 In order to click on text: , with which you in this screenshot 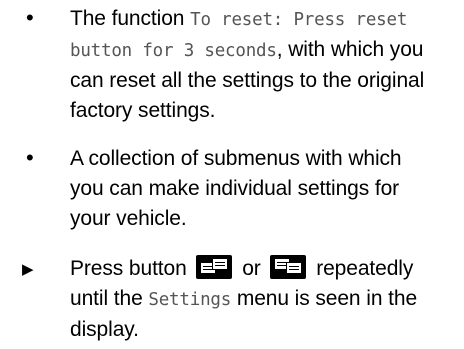, I will do `click(350, 49)`.